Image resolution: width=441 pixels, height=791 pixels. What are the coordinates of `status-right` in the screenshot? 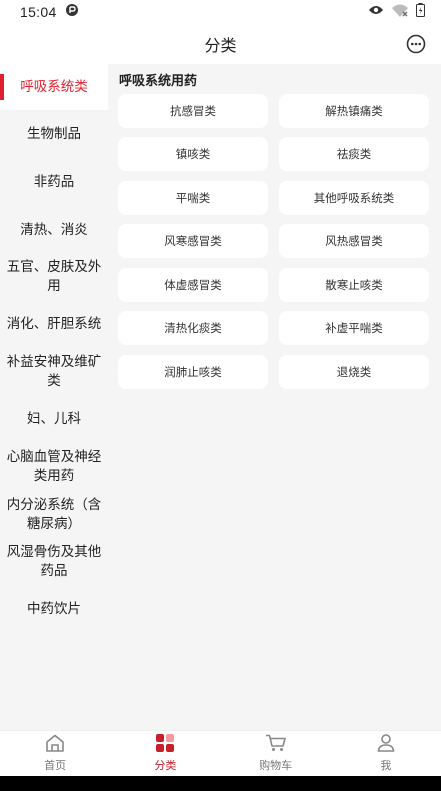 It's located at (396, 12).